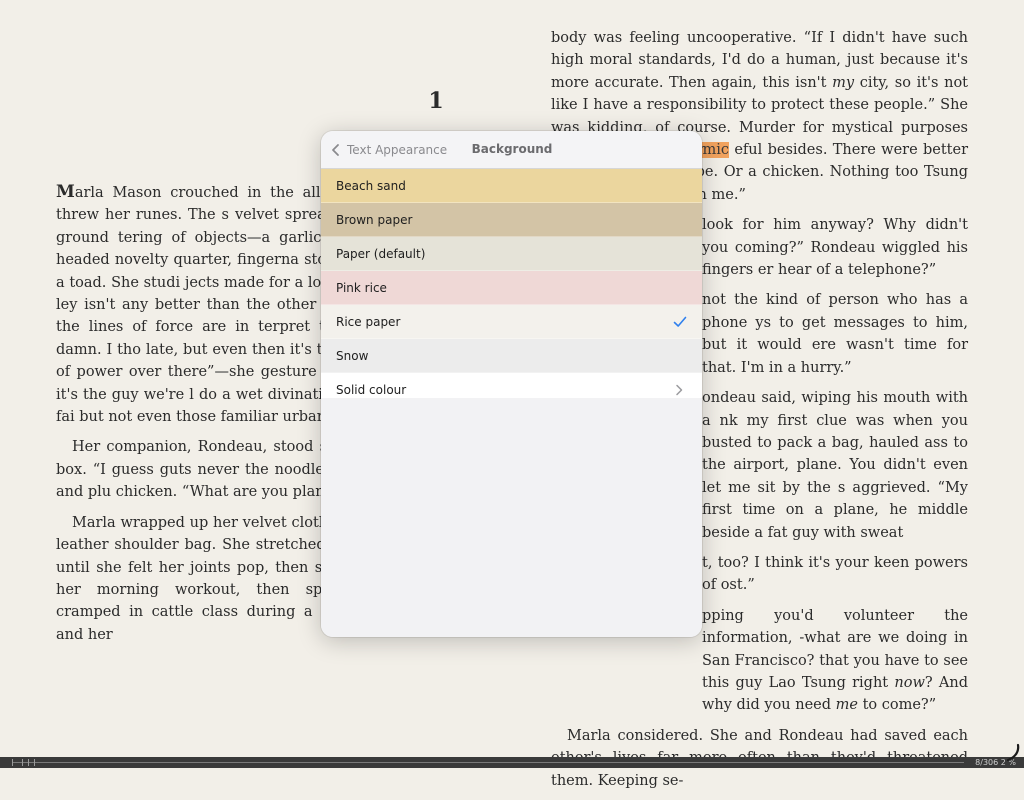  Describe the element at coordinates (511, 220) in the screenshot. I see `option-brown-paper: Brown paper` at that location.